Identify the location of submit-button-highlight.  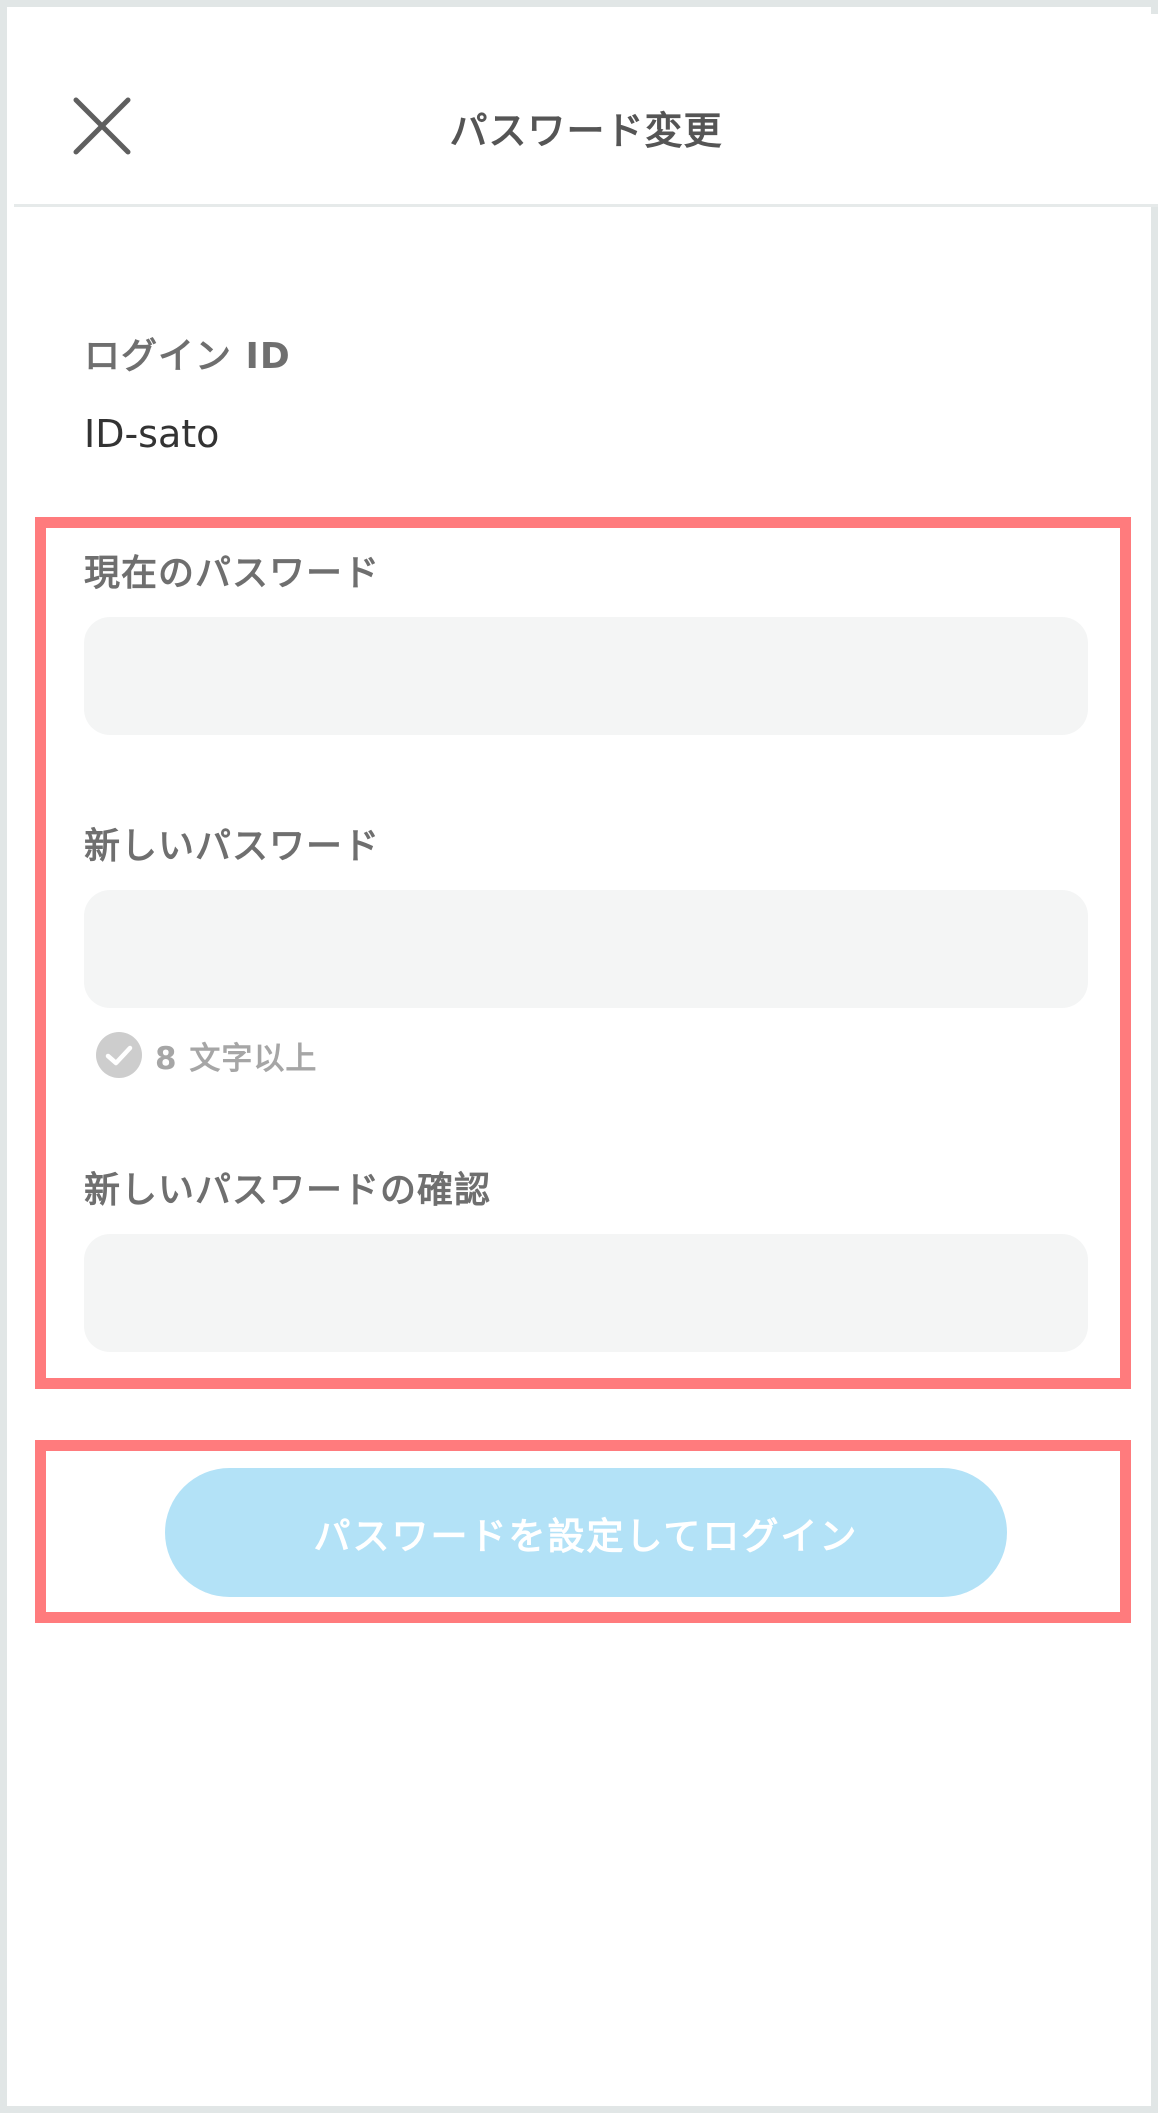
(583, 1531).